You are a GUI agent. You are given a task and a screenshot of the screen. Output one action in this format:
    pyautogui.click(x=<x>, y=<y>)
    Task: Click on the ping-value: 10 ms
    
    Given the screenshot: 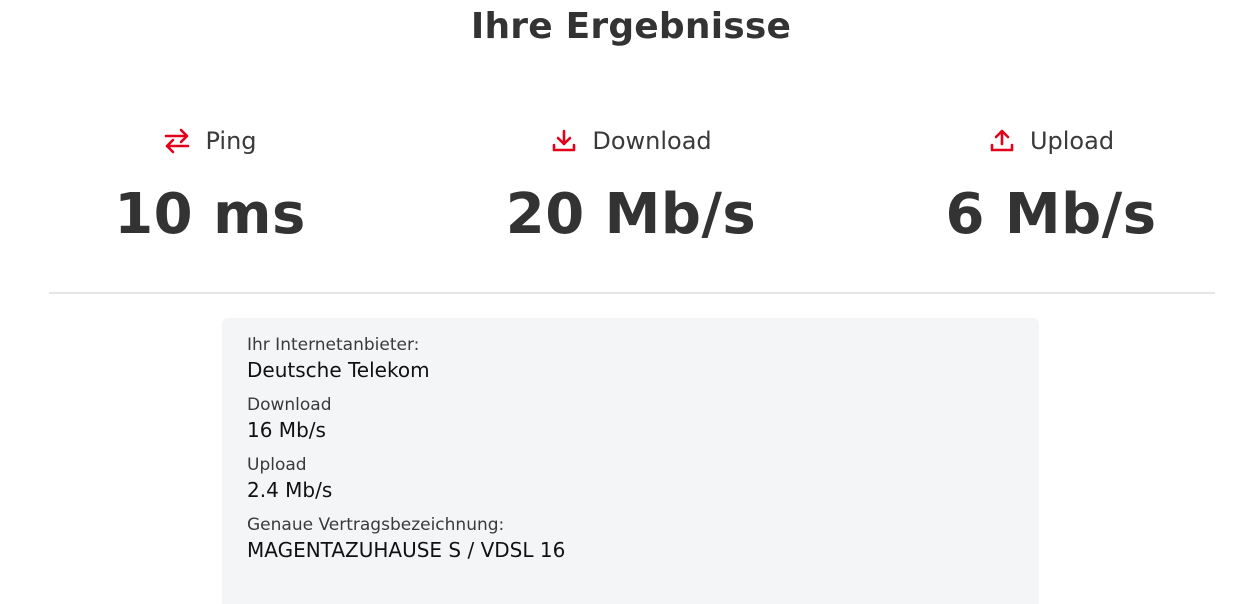 What is the action you would take?
    pyautogui.click(x=210, y=214)
    